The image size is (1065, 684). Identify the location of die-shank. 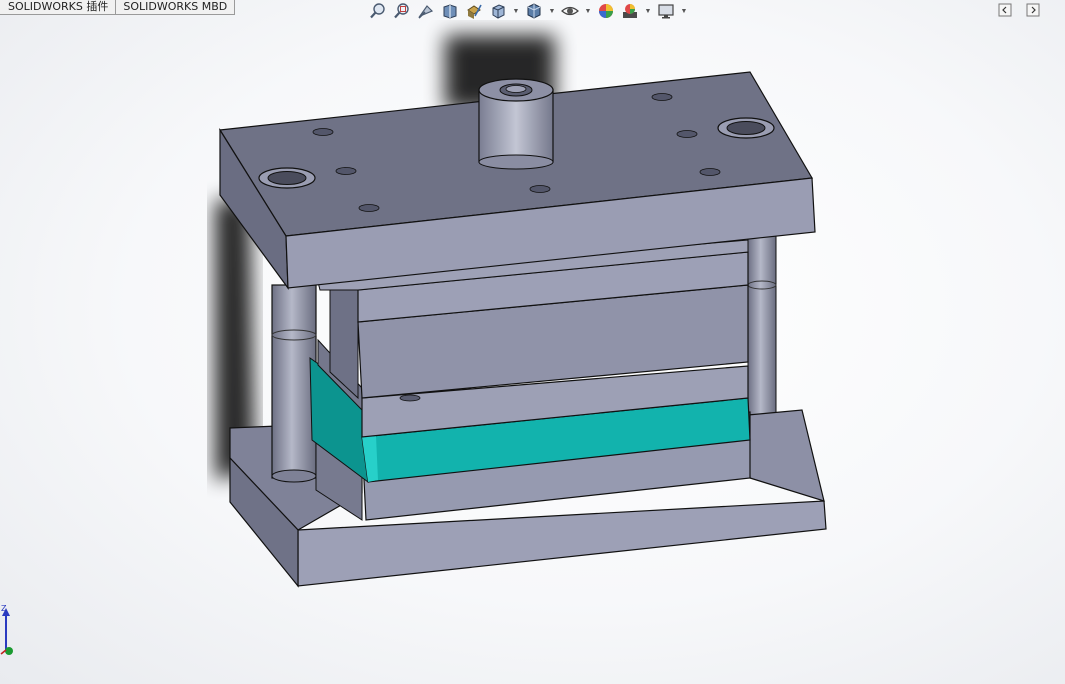
(516, 124).